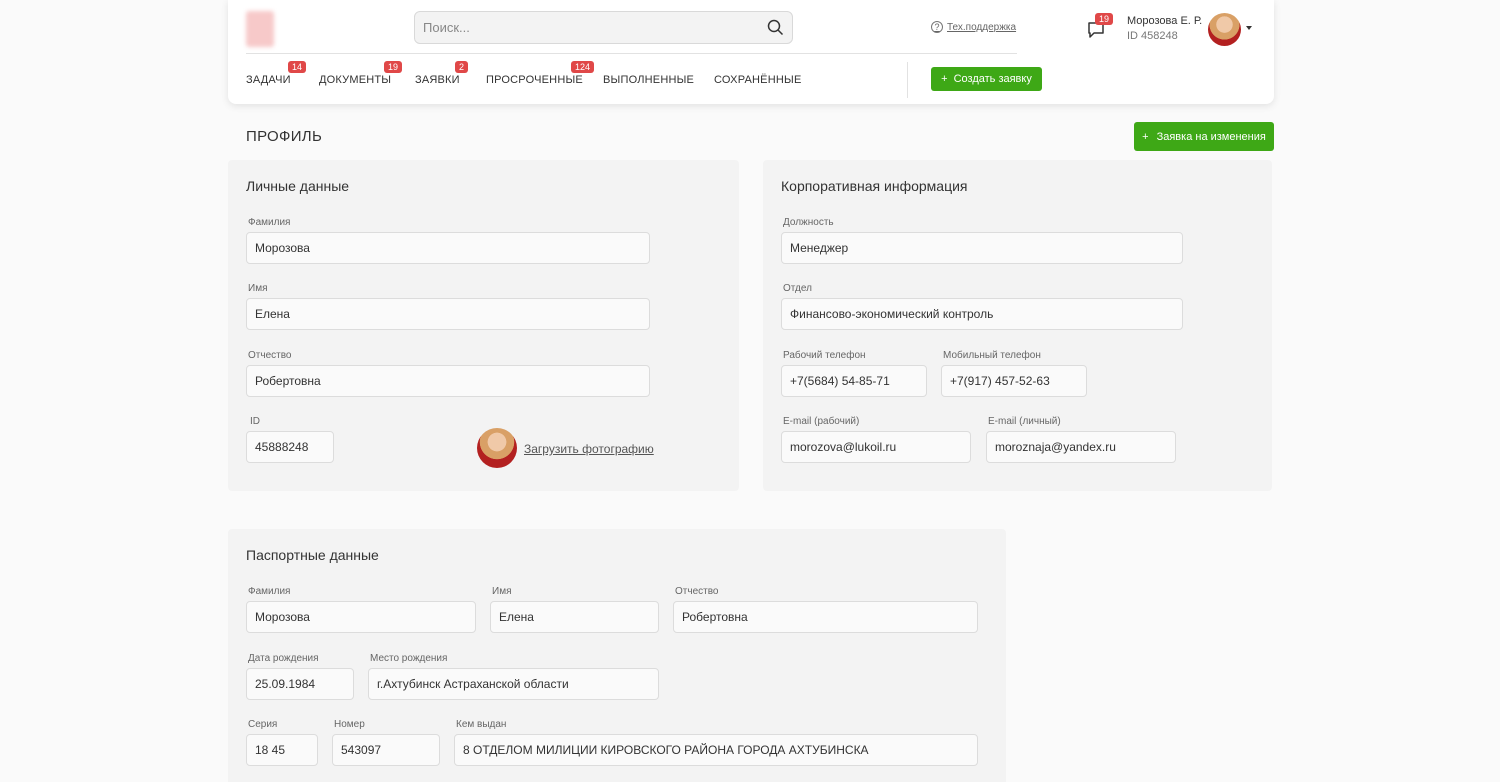 This screenshot has height=782, width=1500. What do you see at coordinates (588, 27) in the screenshot?
I see `search-input` at bounding box center [588, 27].